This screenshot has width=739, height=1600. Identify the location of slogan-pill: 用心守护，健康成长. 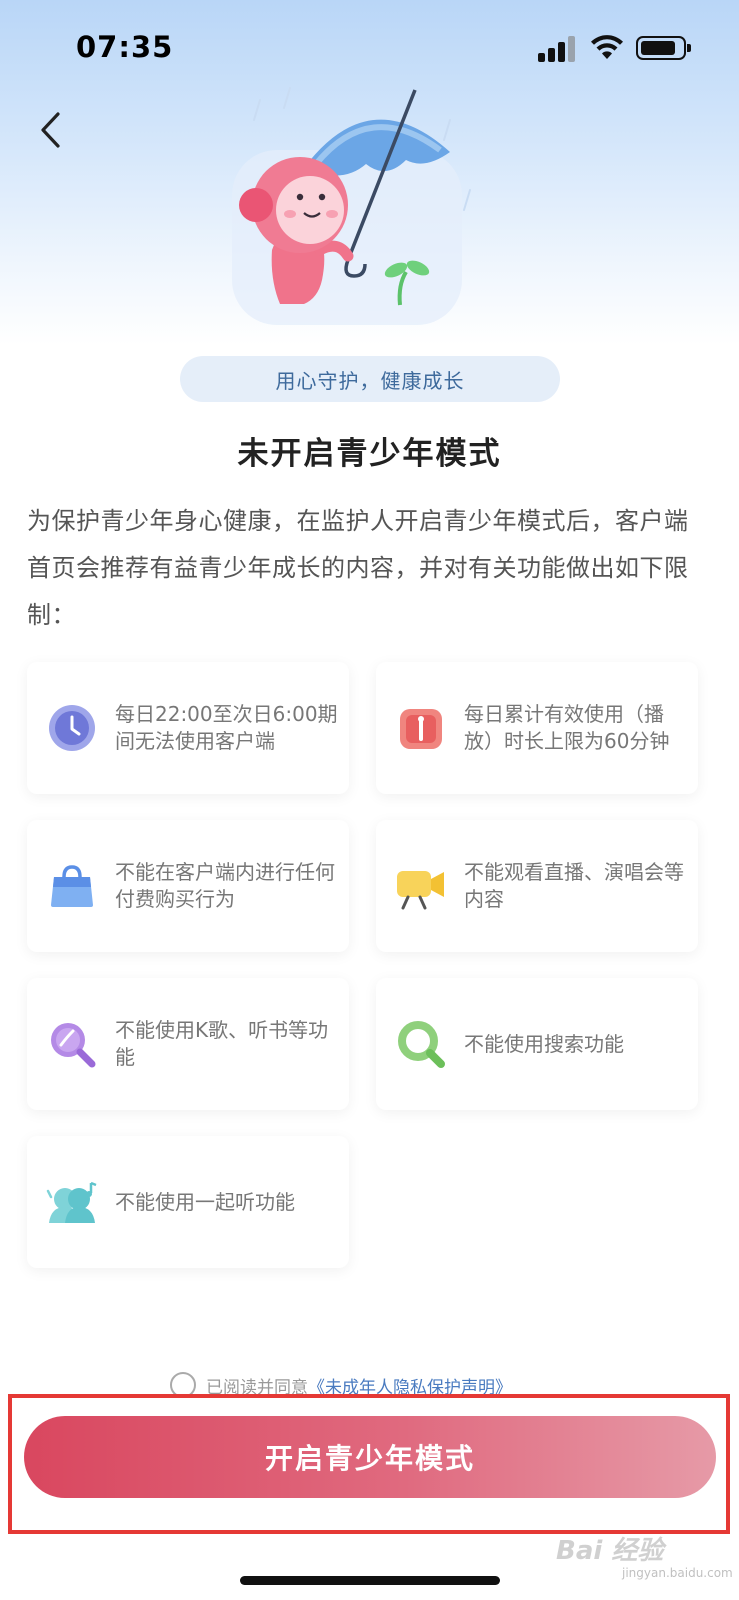
(370, 379).